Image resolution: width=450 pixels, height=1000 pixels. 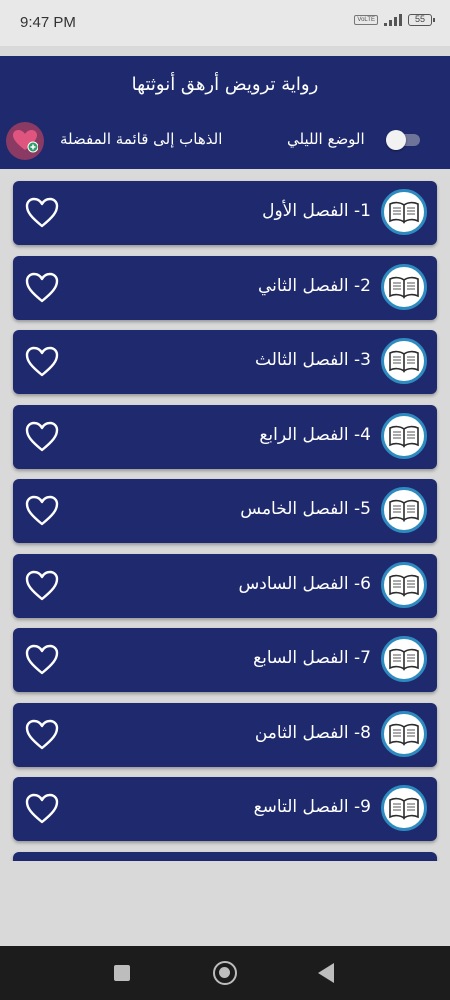 What do you see at coordinates (225, 856) in the screenshot?
I see `chapter-item-partial` at bounding box center [225, 856].